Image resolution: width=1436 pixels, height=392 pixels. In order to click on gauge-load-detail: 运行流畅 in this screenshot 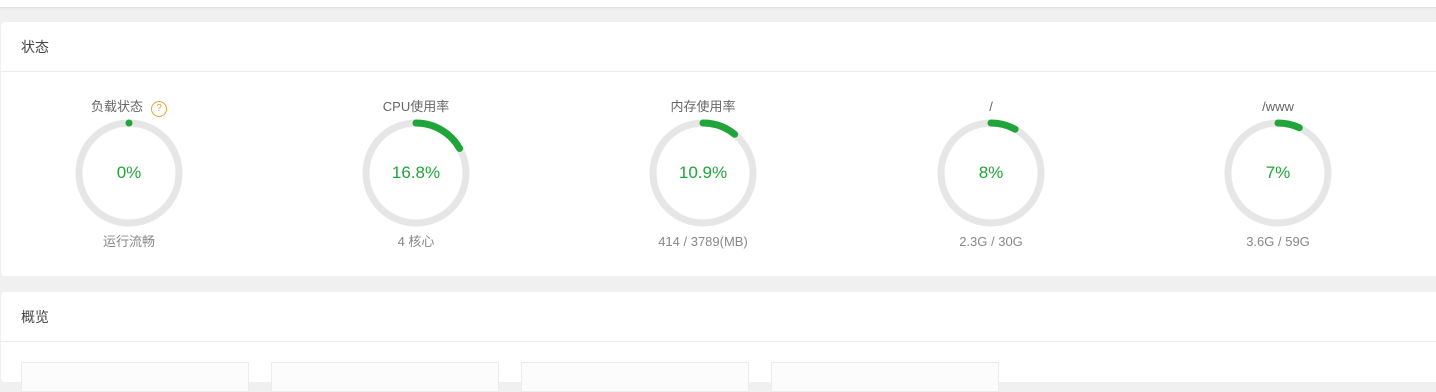, I will do `click(128, 241)`.